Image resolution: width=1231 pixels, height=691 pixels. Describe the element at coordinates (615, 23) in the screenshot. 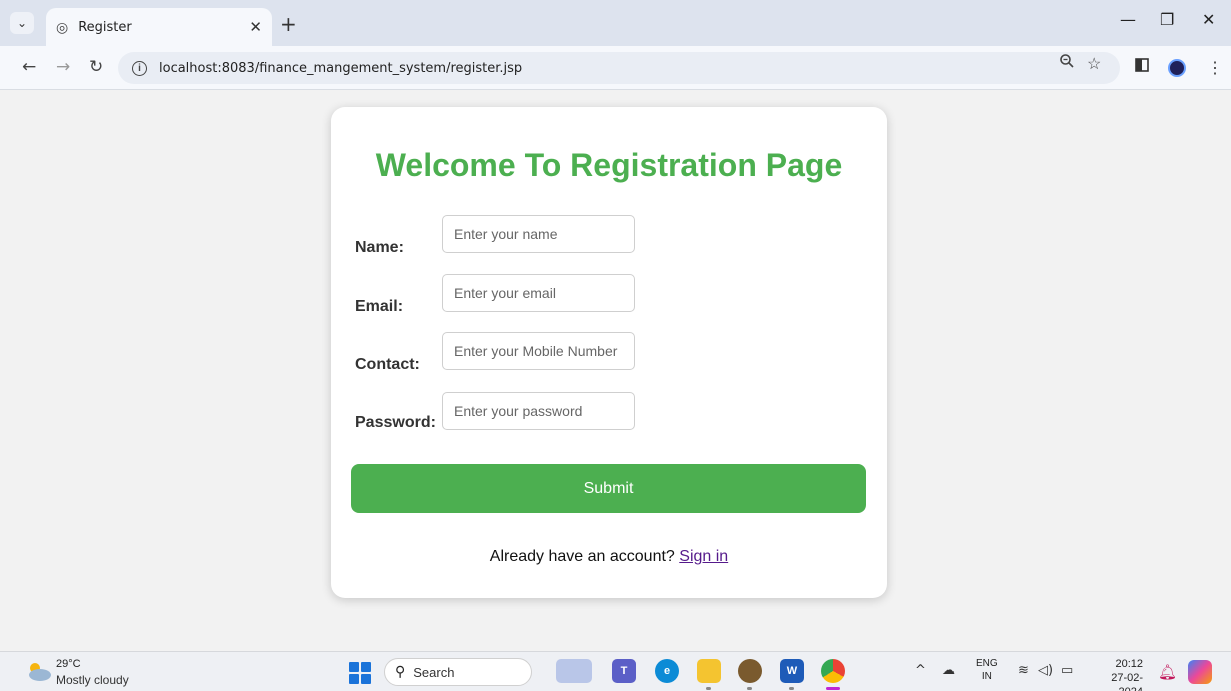

I see `browser-tabstrip: ⌄ ◎ Register ✕ + — ❐ ✕` at that location.